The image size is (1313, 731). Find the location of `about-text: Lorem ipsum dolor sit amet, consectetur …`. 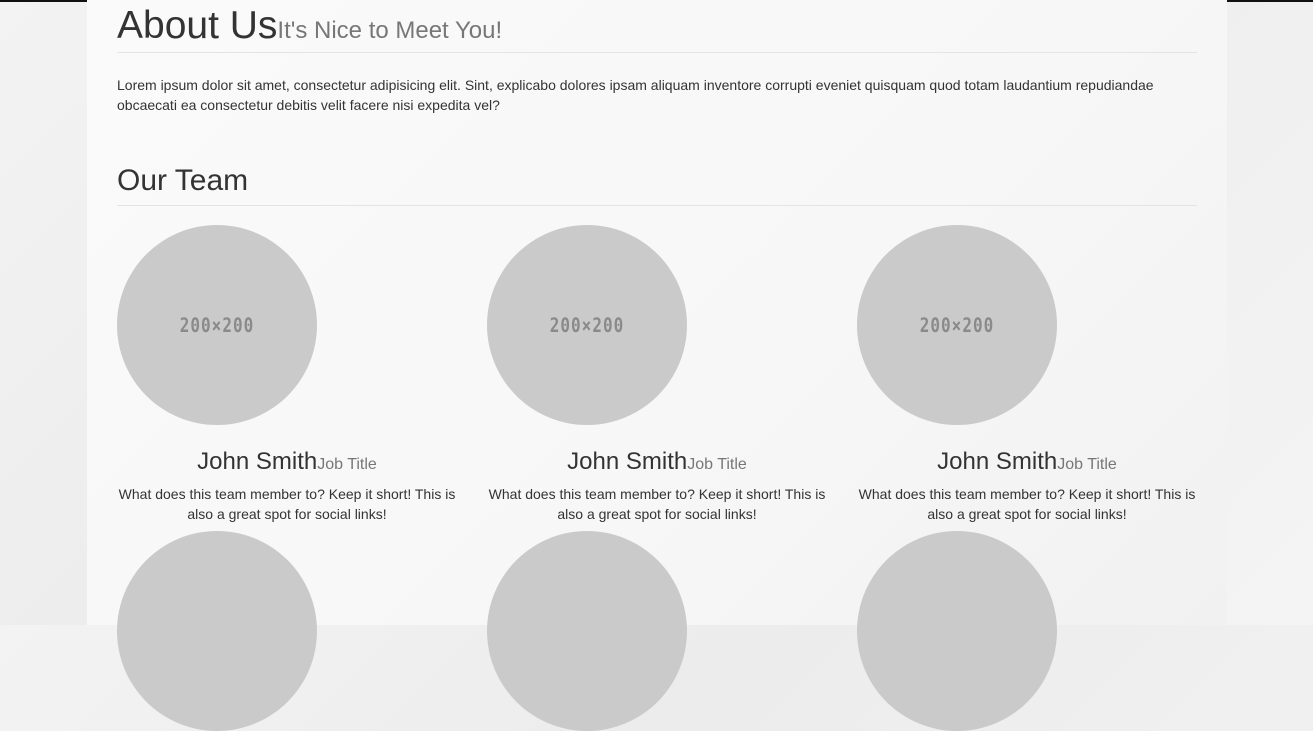

about-text: Lorem ipsum dolor sit amet, consectetur … is located at coordinates (635, 95).